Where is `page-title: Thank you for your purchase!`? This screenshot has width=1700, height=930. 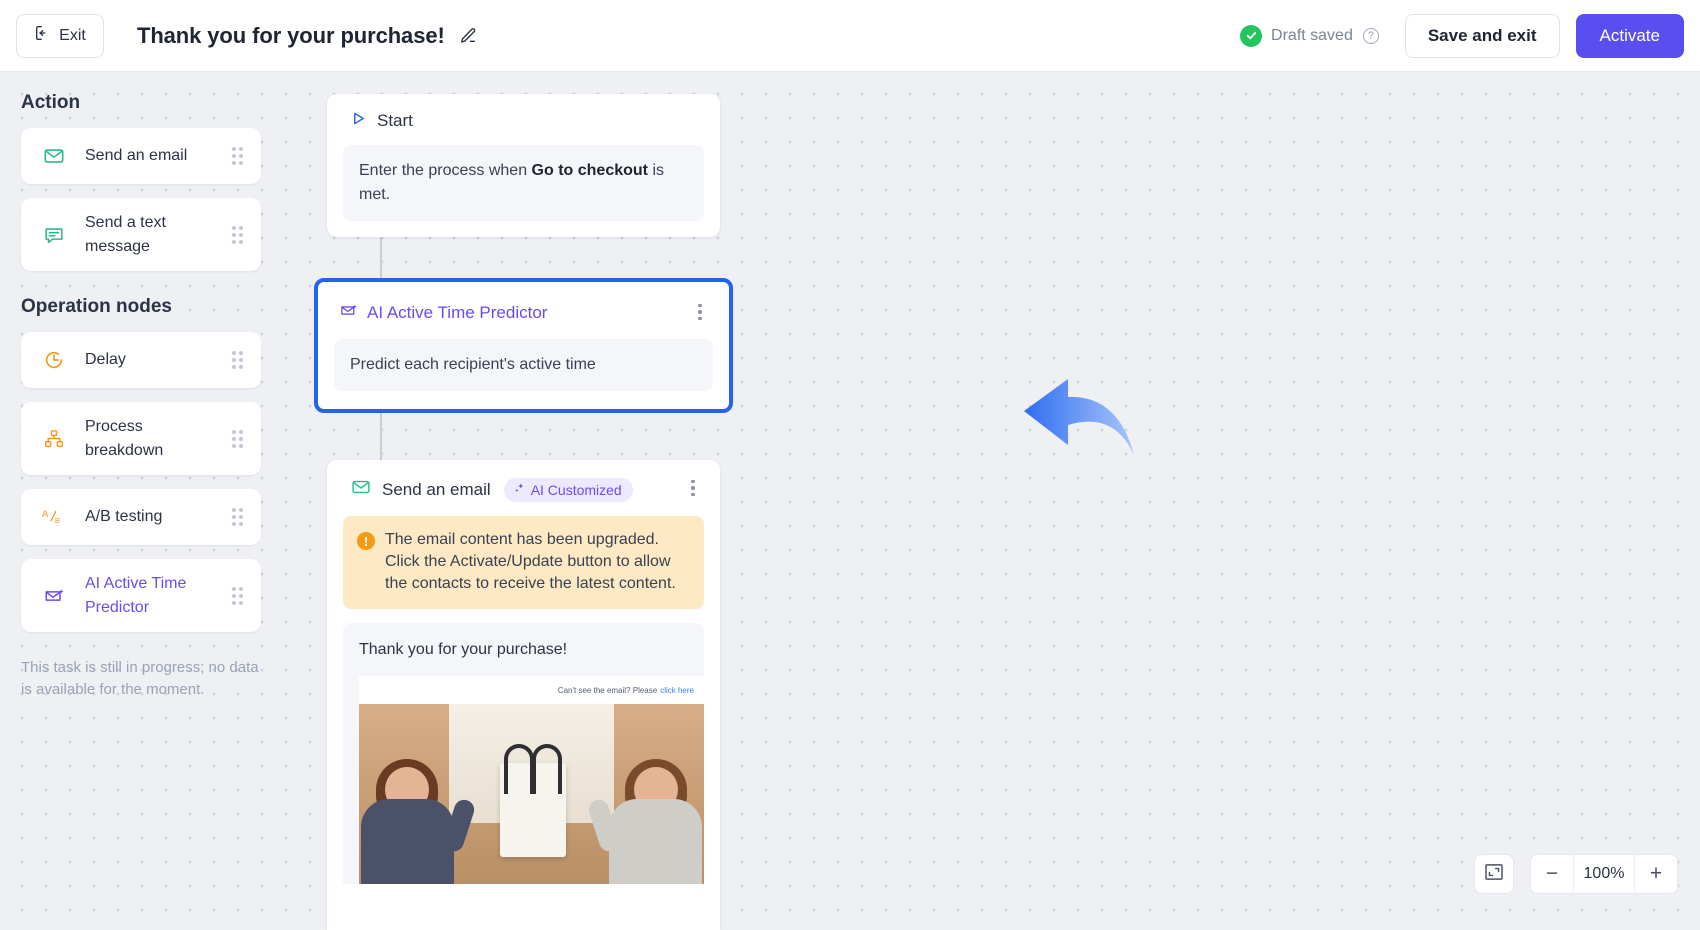
page-title: Thank you for your purchase! is located at coordinates (291, 35).